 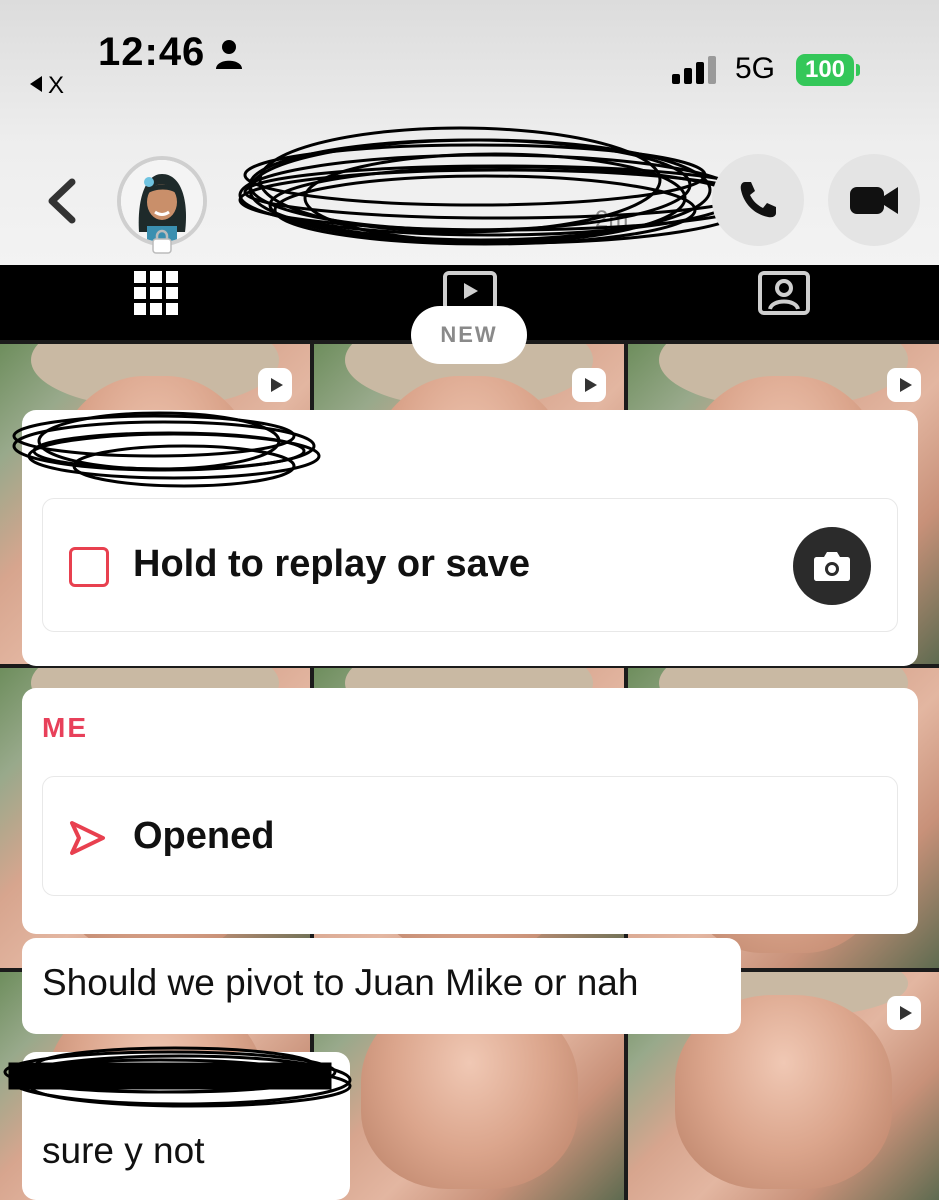 I want to click on snap-opened-text: Opened, so click(x=204, y=836).